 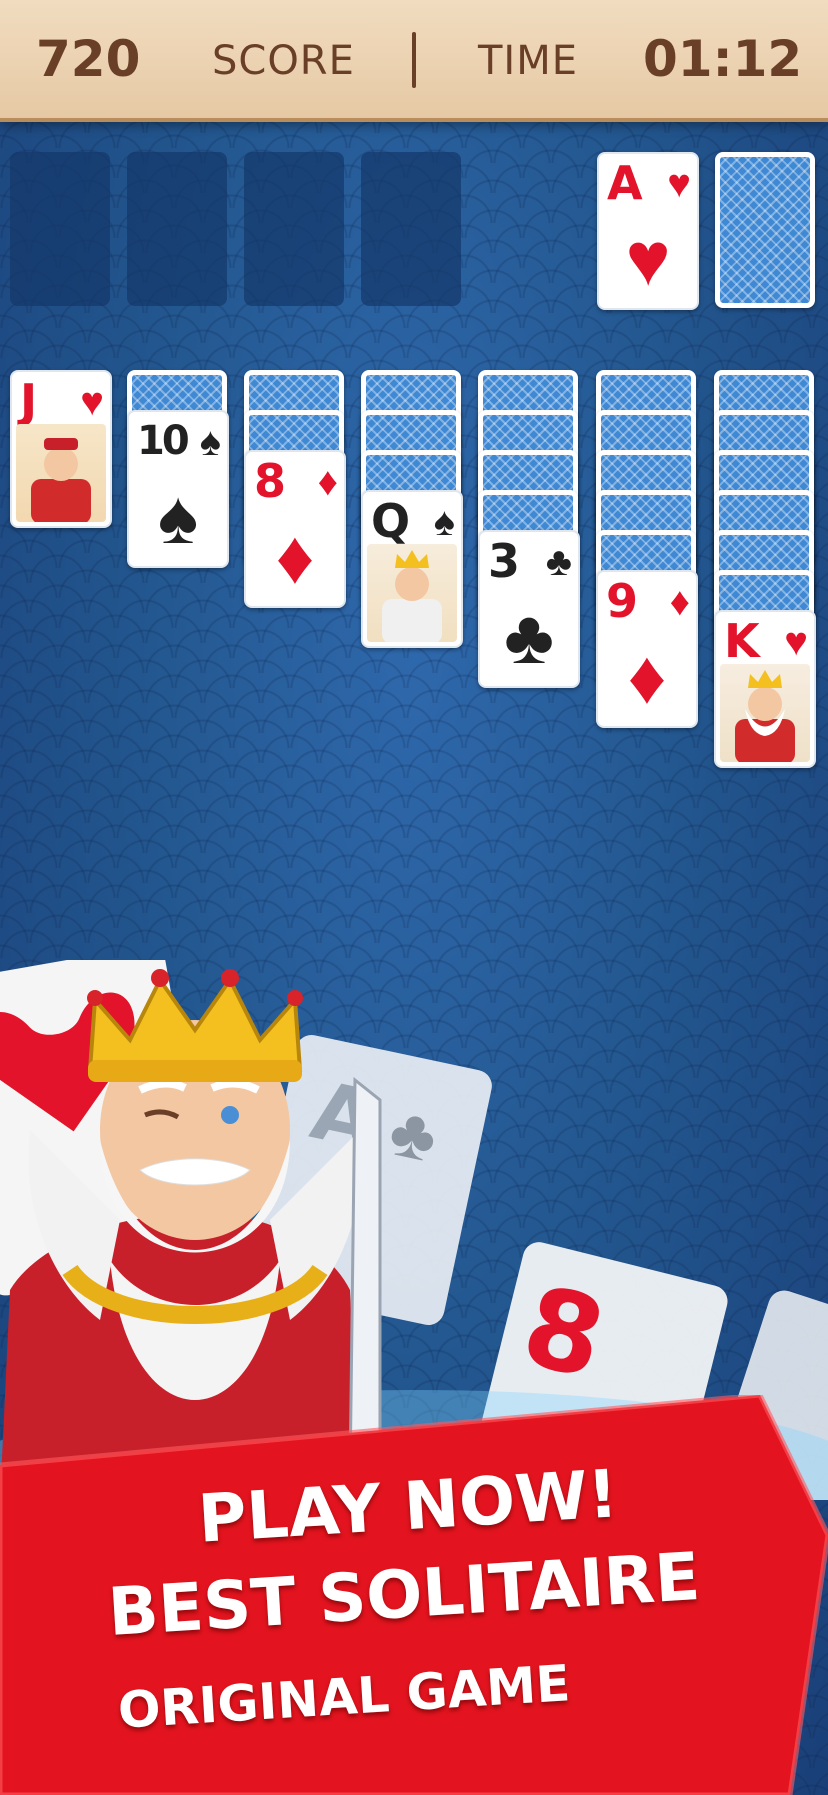 I want to click on hud-bar: 720 SCORE TIME 01:12, so click(x=414, y=61).